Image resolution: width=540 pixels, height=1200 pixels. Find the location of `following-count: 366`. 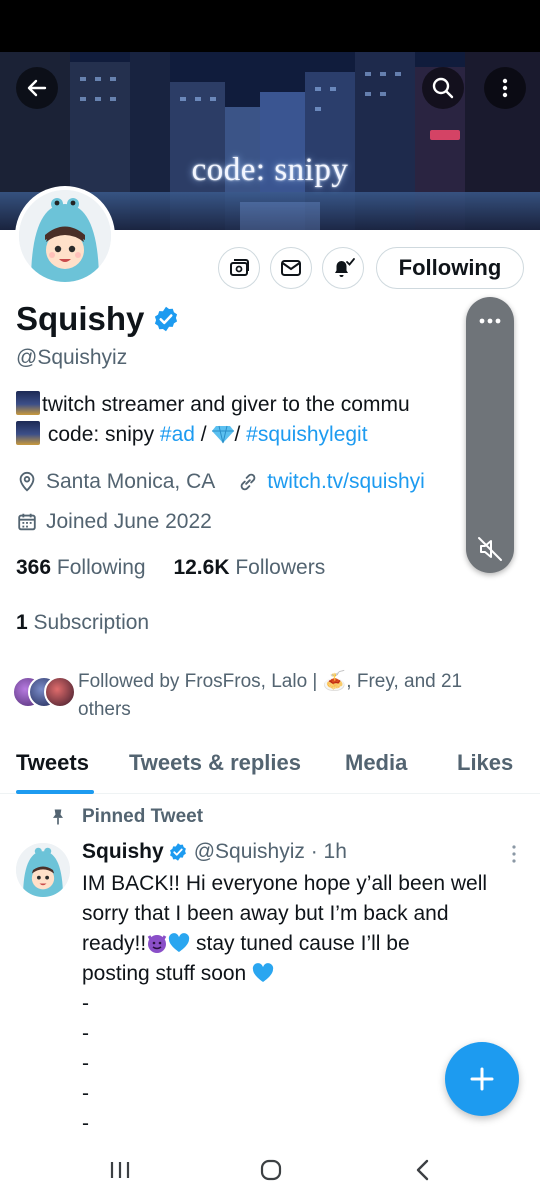

following-count: 366 is located at coordinates (34, 567).